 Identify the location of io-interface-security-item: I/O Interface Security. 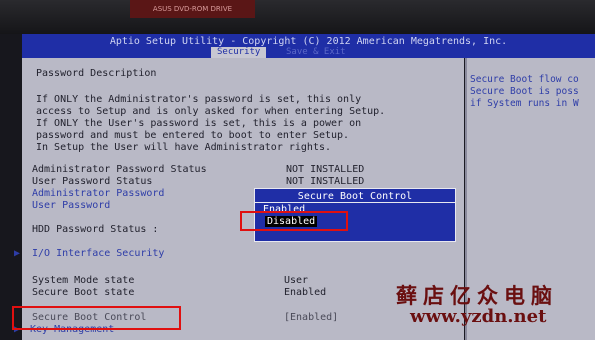
(98, 253).